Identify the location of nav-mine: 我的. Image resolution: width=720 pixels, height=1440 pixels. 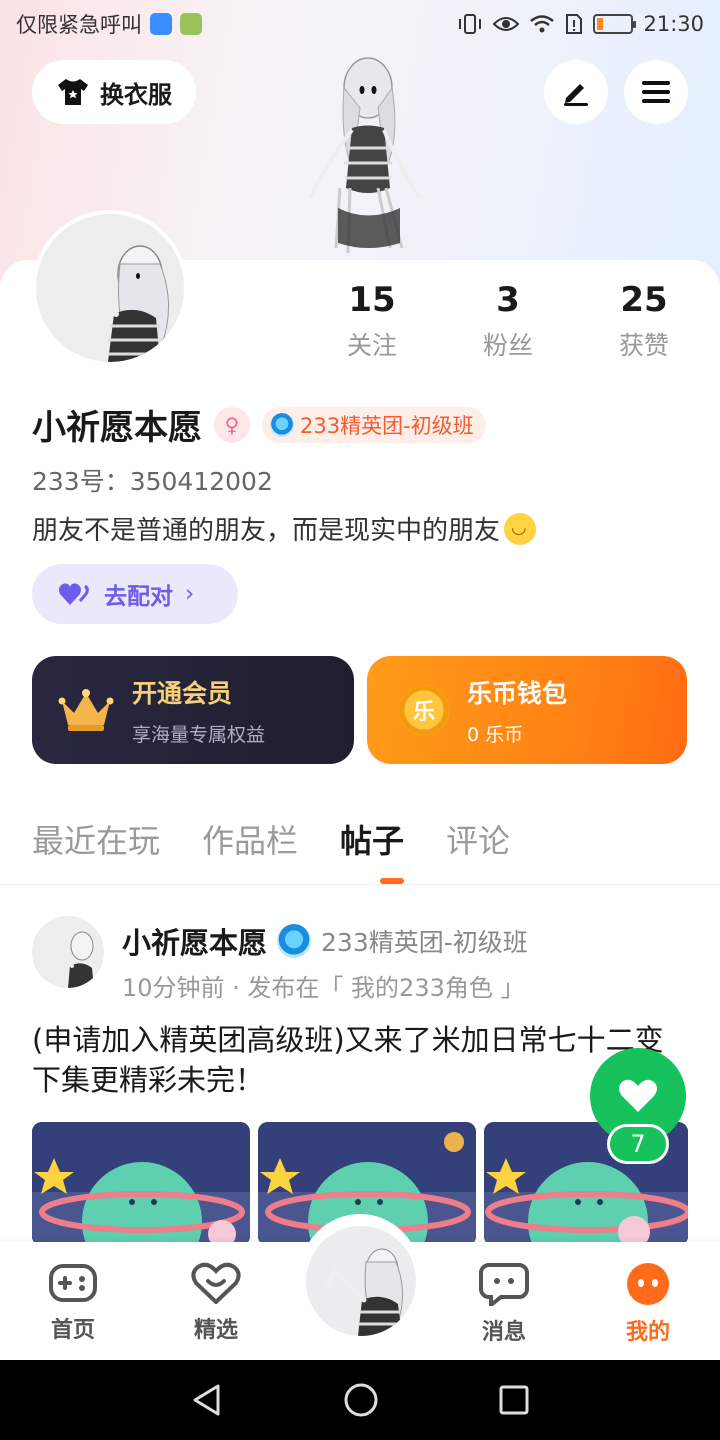
(648, 1304).